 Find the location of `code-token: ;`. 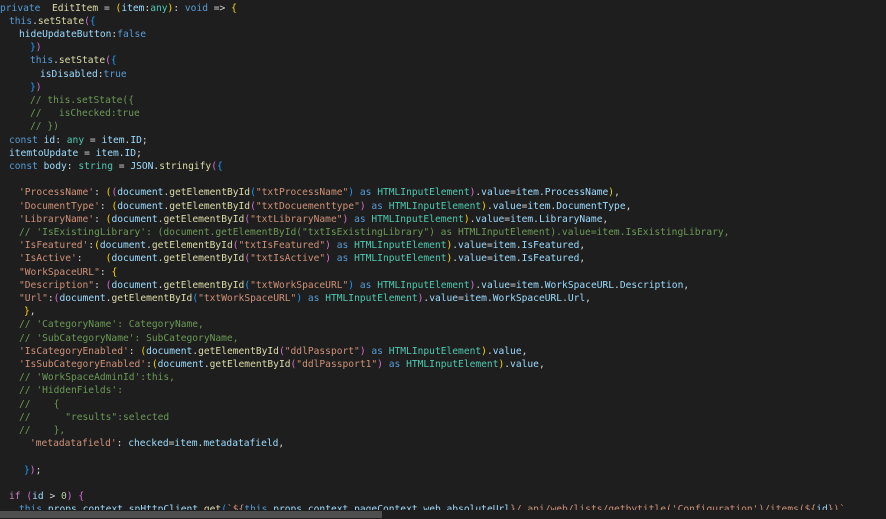

code-token: ; is located at coordinates (139, 153).